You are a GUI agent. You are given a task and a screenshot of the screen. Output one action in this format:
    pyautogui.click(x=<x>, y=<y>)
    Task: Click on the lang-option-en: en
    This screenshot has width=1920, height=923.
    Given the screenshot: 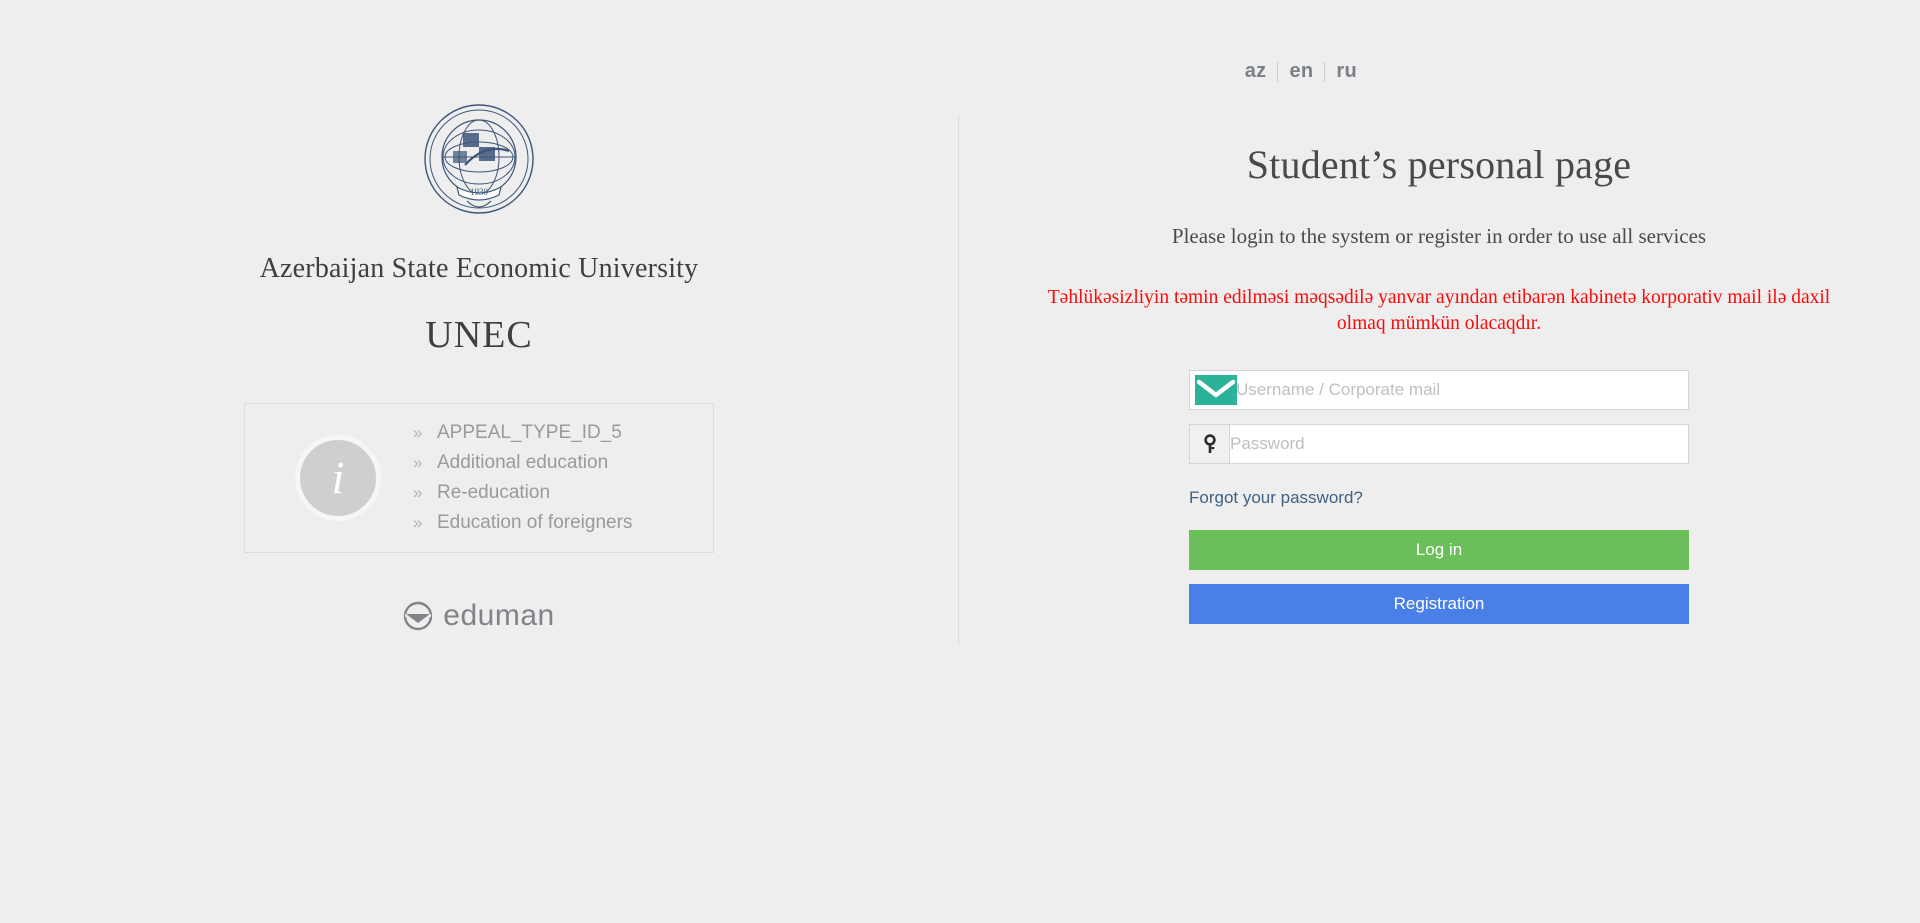 What is the action you would take?
    pyautogui.click(x=1301, y=71)
    